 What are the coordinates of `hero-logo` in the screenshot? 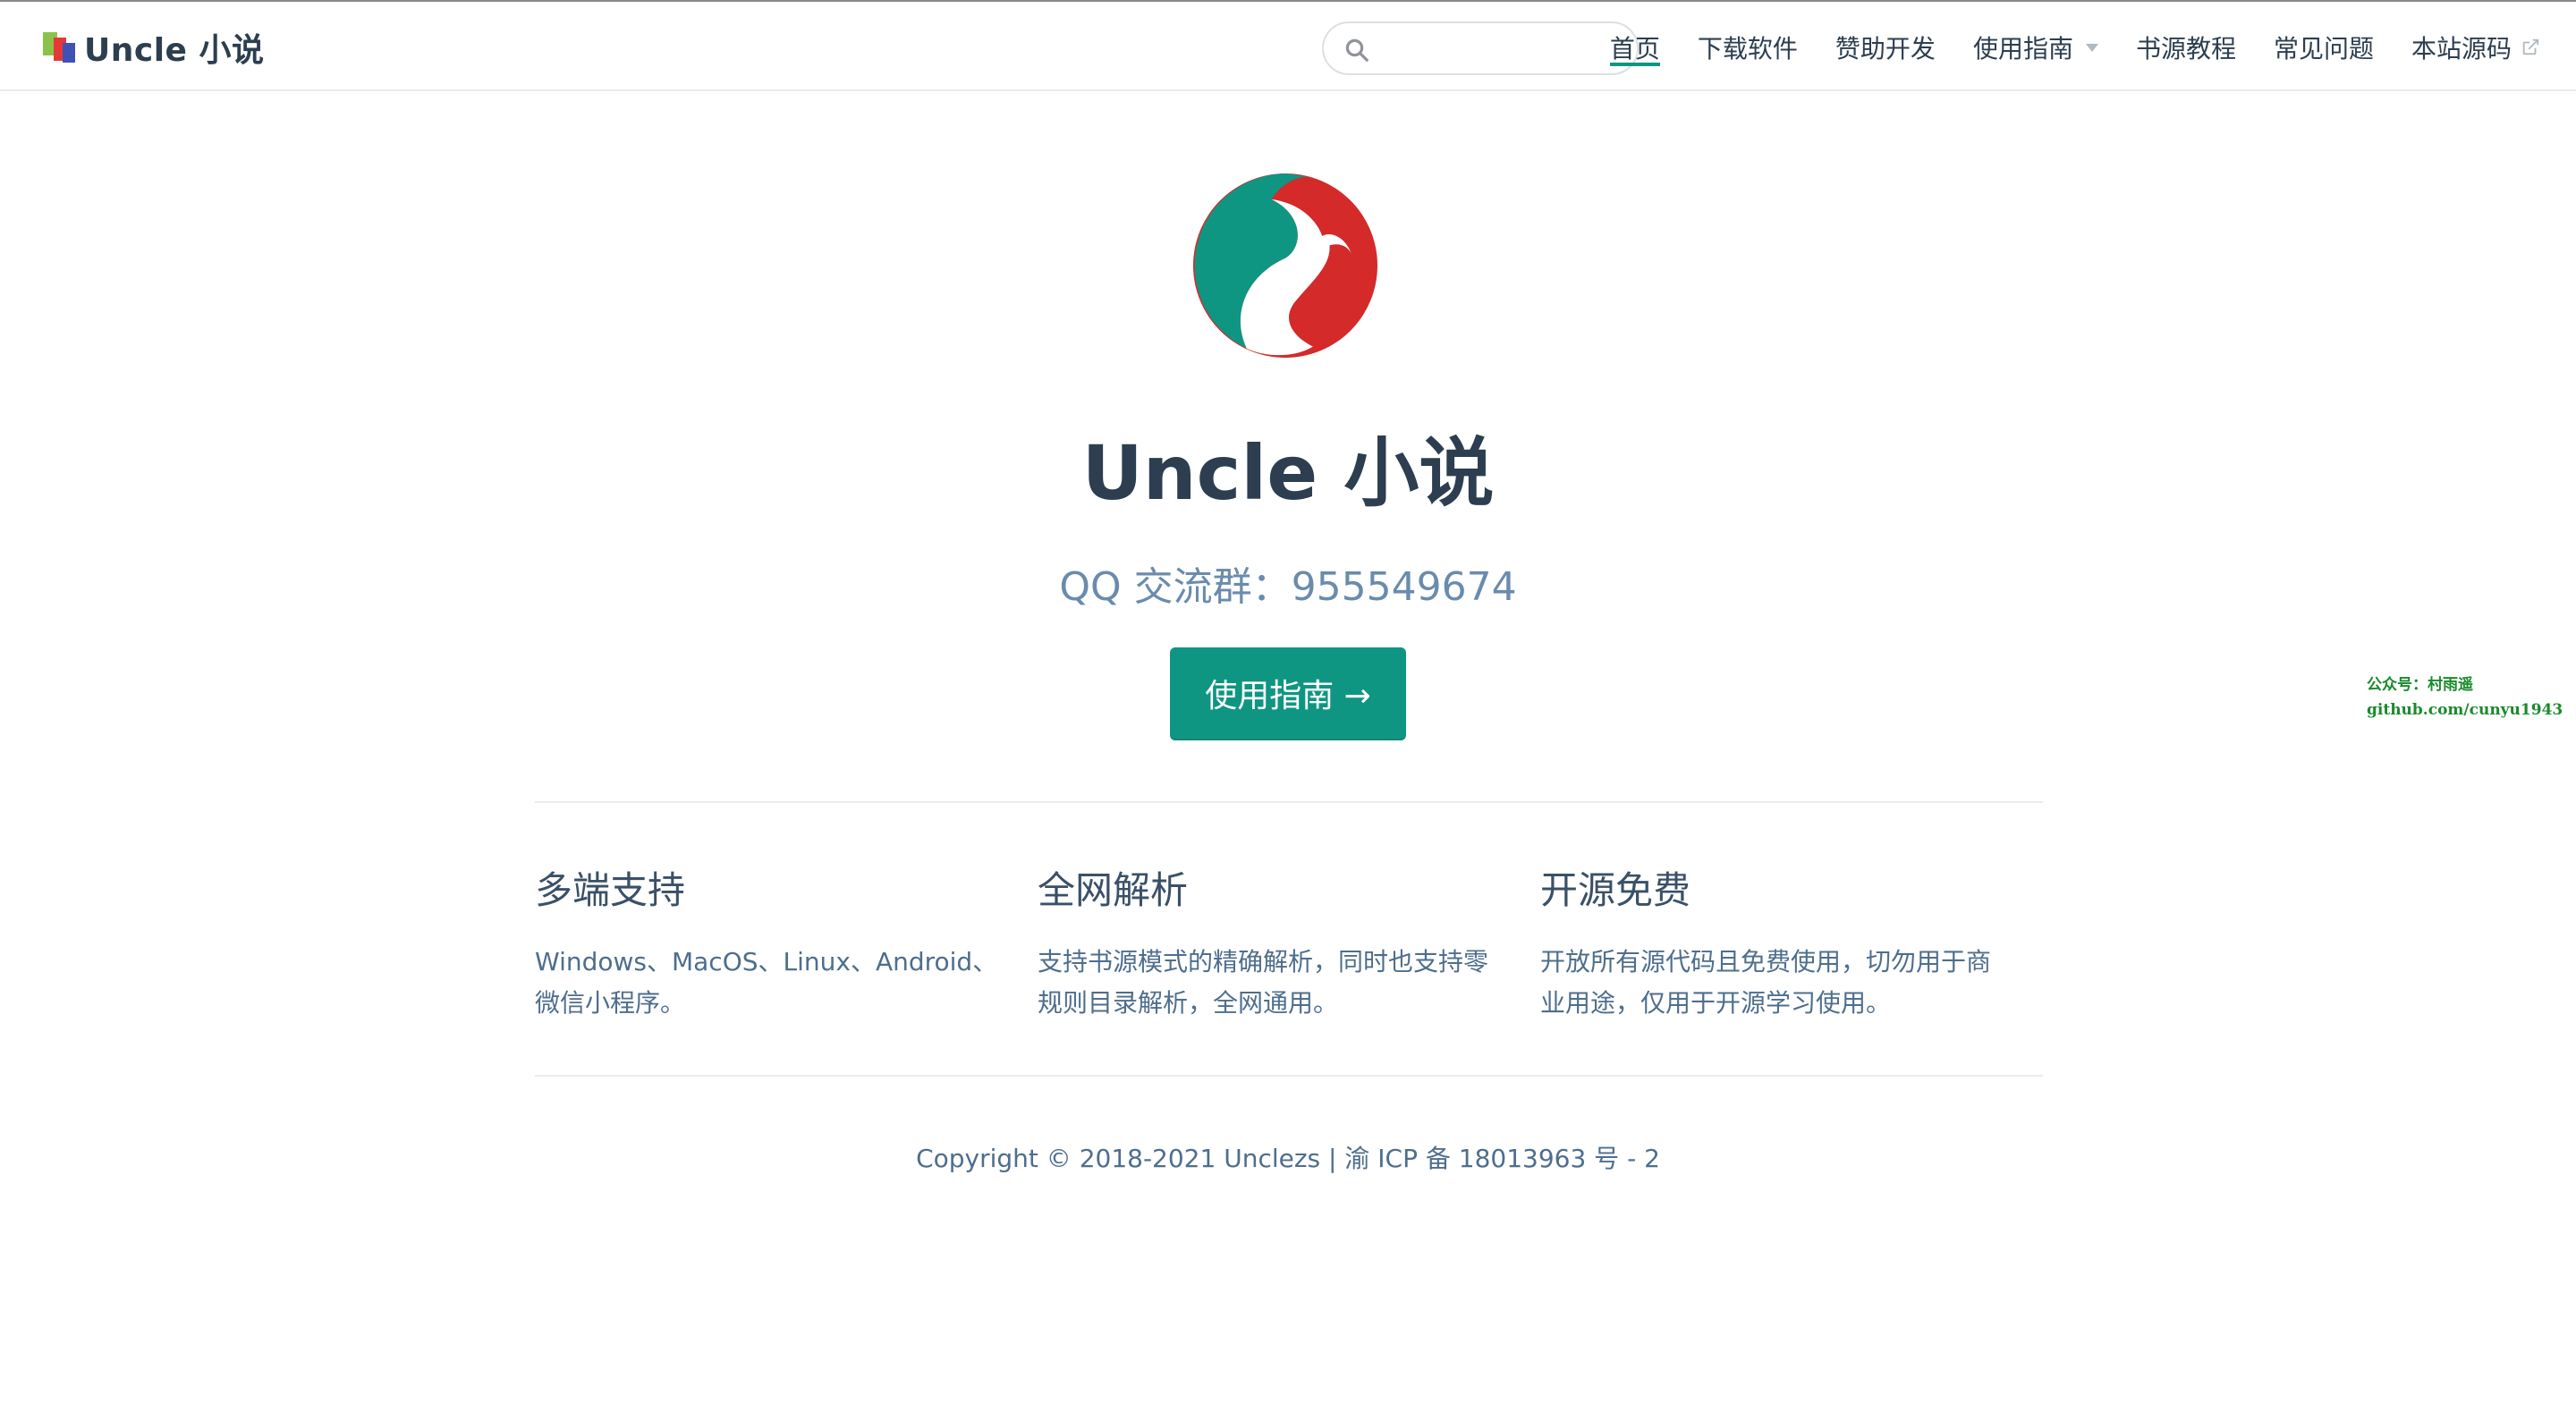 It's located at (1285, 266).